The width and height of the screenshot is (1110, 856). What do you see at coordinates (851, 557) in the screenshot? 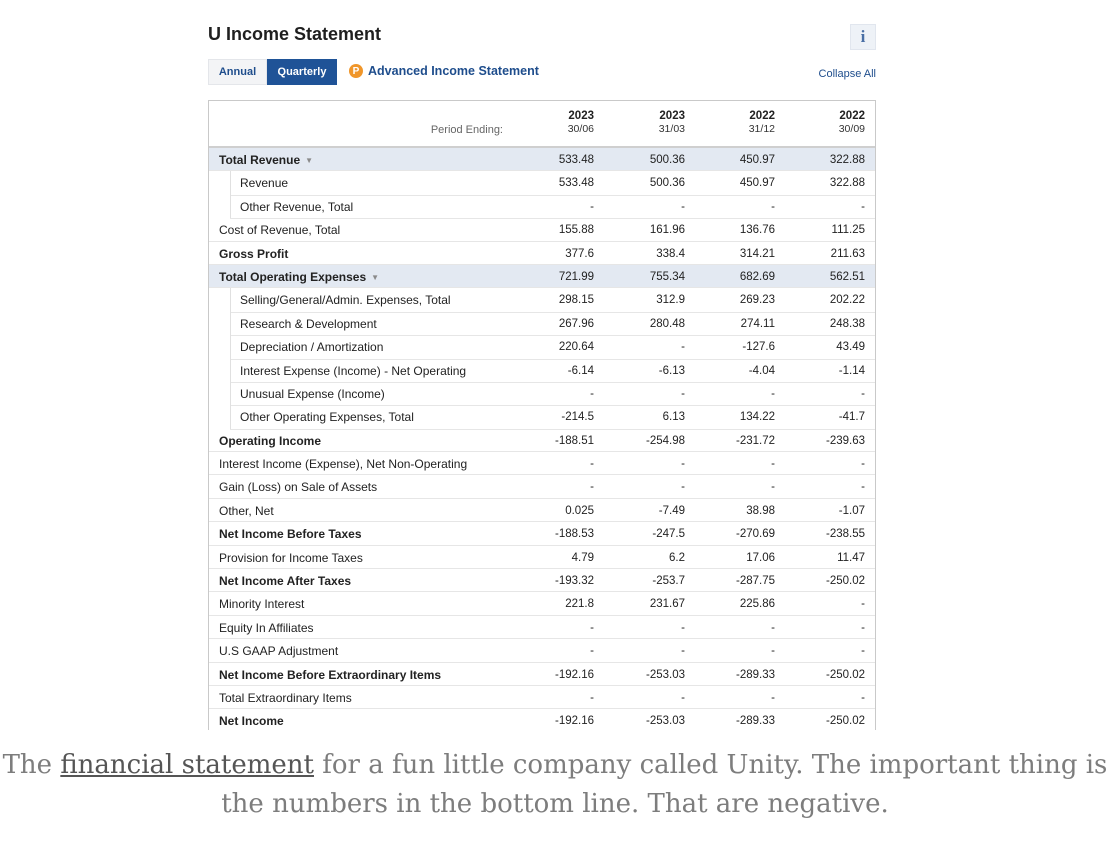
I see `cell-value: 11.47` at bounding box center [851, 557].